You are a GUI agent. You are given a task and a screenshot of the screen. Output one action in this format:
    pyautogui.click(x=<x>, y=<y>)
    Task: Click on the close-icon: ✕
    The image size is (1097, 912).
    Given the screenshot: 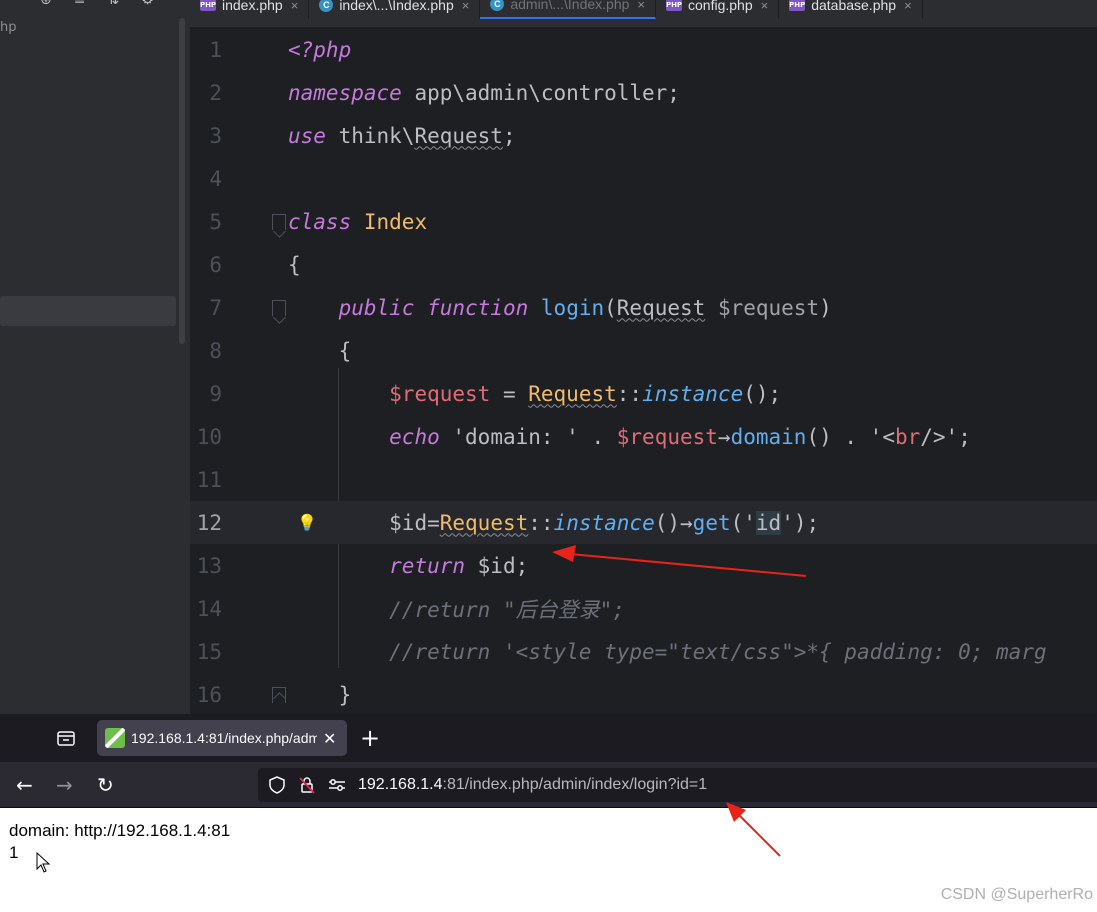 What is the action you would take?
    pyautogui.click(x=329, y=738)
    